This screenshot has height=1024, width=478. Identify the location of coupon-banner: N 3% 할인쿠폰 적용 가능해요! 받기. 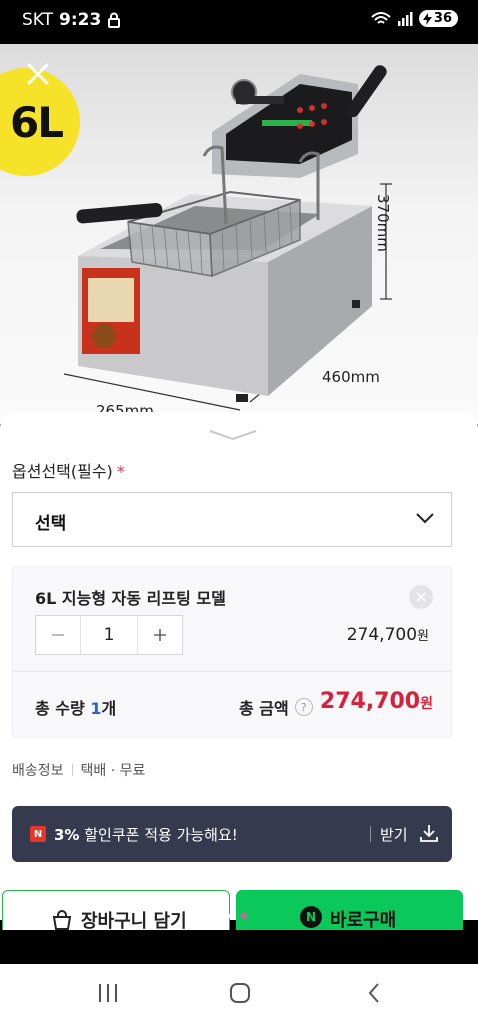
(232, 834).